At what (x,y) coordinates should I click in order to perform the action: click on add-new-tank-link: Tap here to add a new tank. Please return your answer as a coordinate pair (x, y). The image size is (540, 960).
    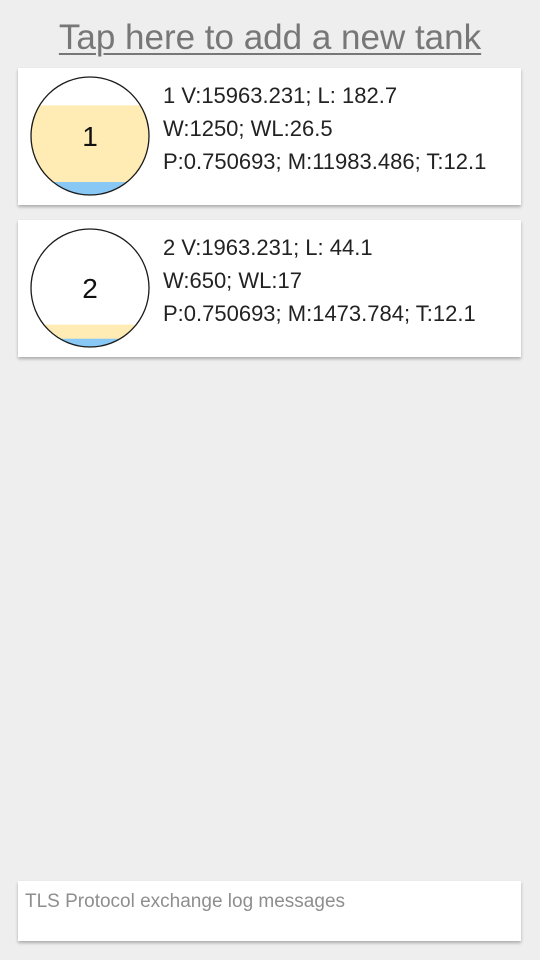
    Looking at the image, I should click on (270, 38).